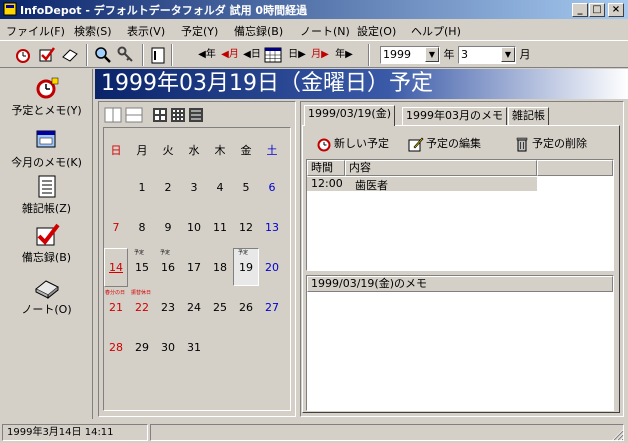  Describe the element at coordinates (220, 187) in the screenshot. I see `calendar-day: 4` at that location.